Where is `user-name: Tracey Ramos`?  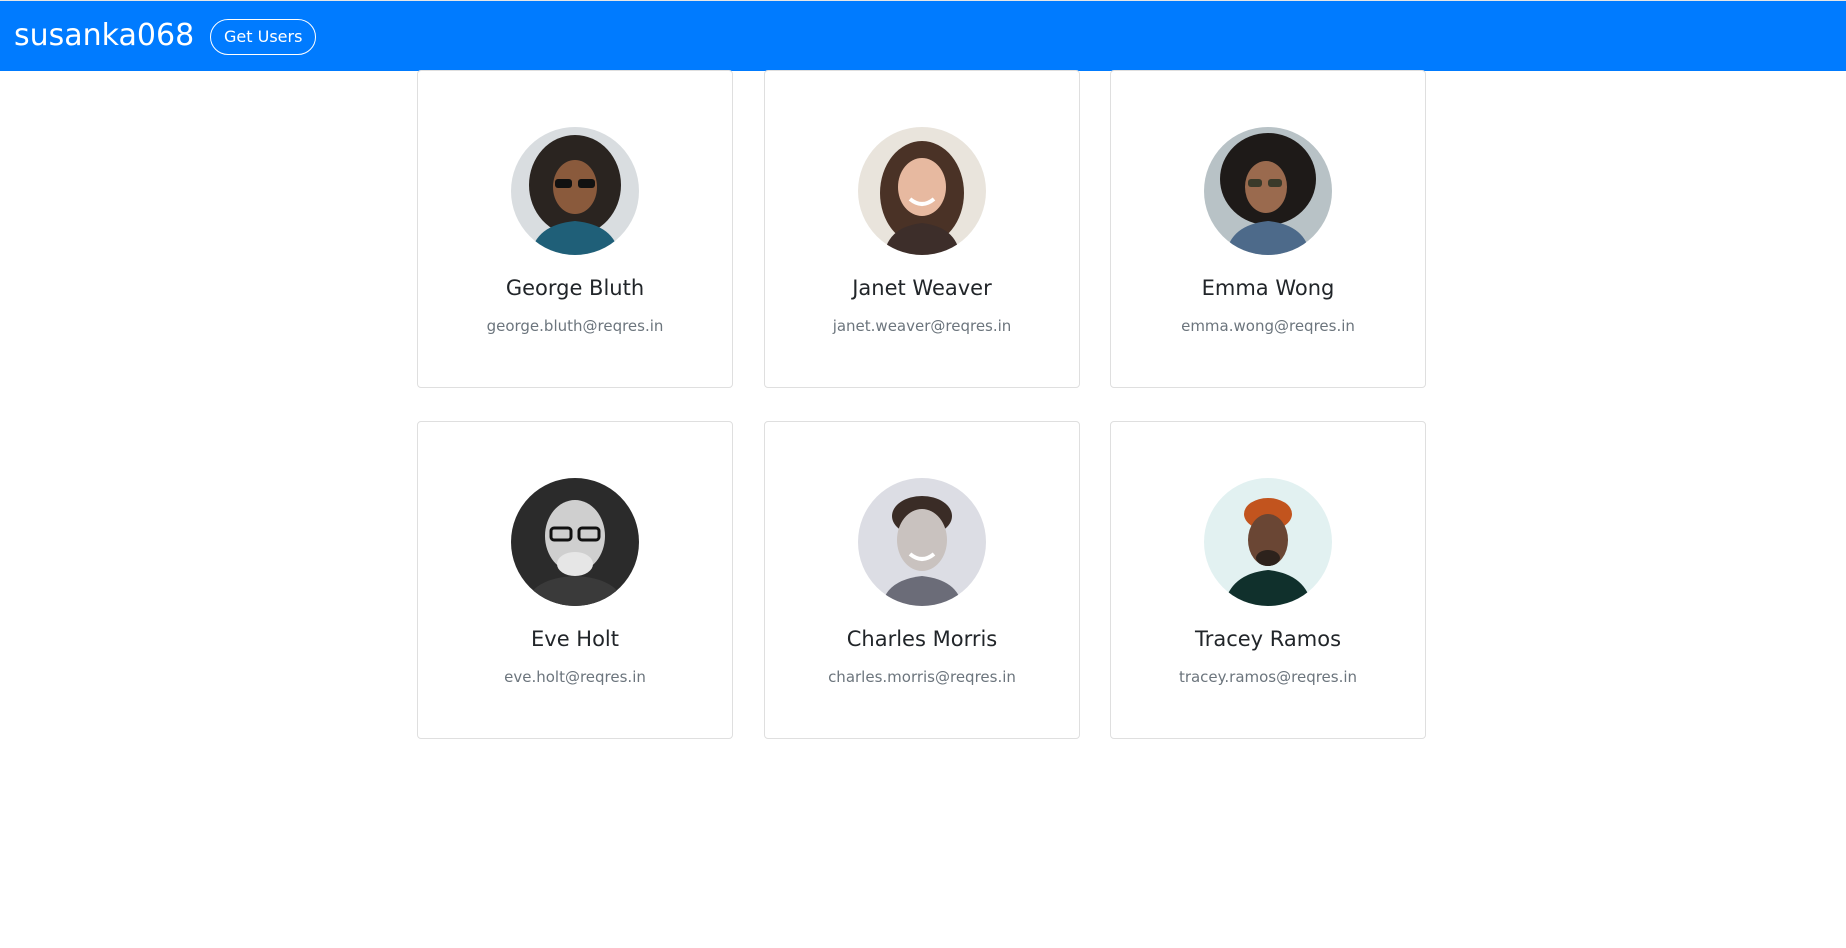 user-name: Tracey Ramos is located at coordinates (1268, 639).